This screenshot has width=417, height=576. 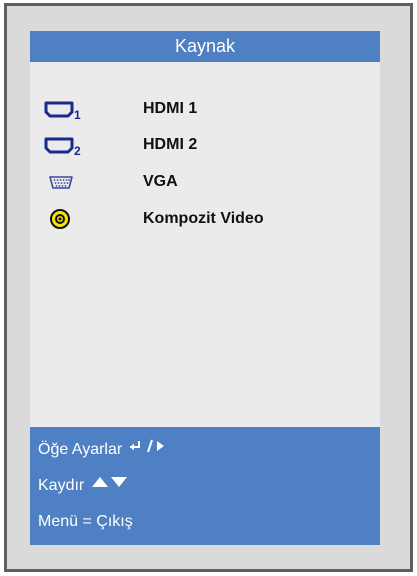 I want to click on vga-icon, so click(x=62, y=182).